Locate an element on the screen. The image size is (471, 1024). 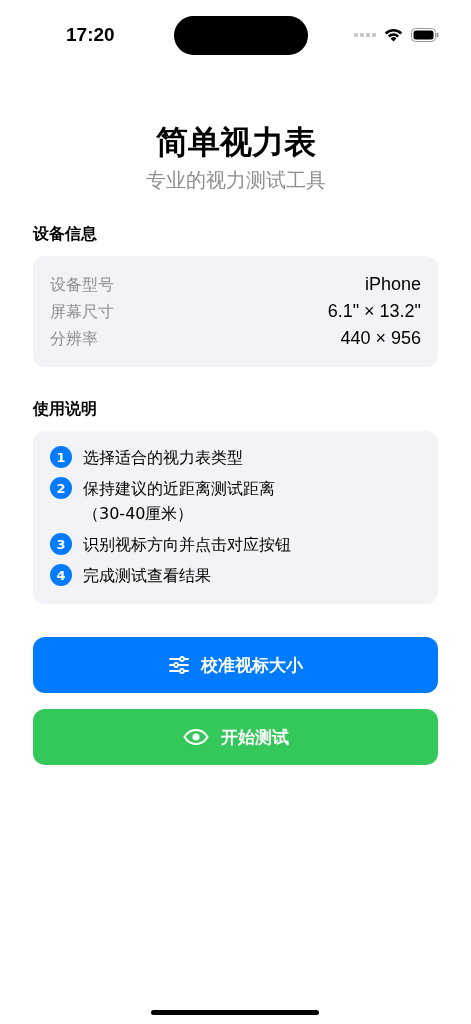
wifi-icon is located at coordinates (393, 35).